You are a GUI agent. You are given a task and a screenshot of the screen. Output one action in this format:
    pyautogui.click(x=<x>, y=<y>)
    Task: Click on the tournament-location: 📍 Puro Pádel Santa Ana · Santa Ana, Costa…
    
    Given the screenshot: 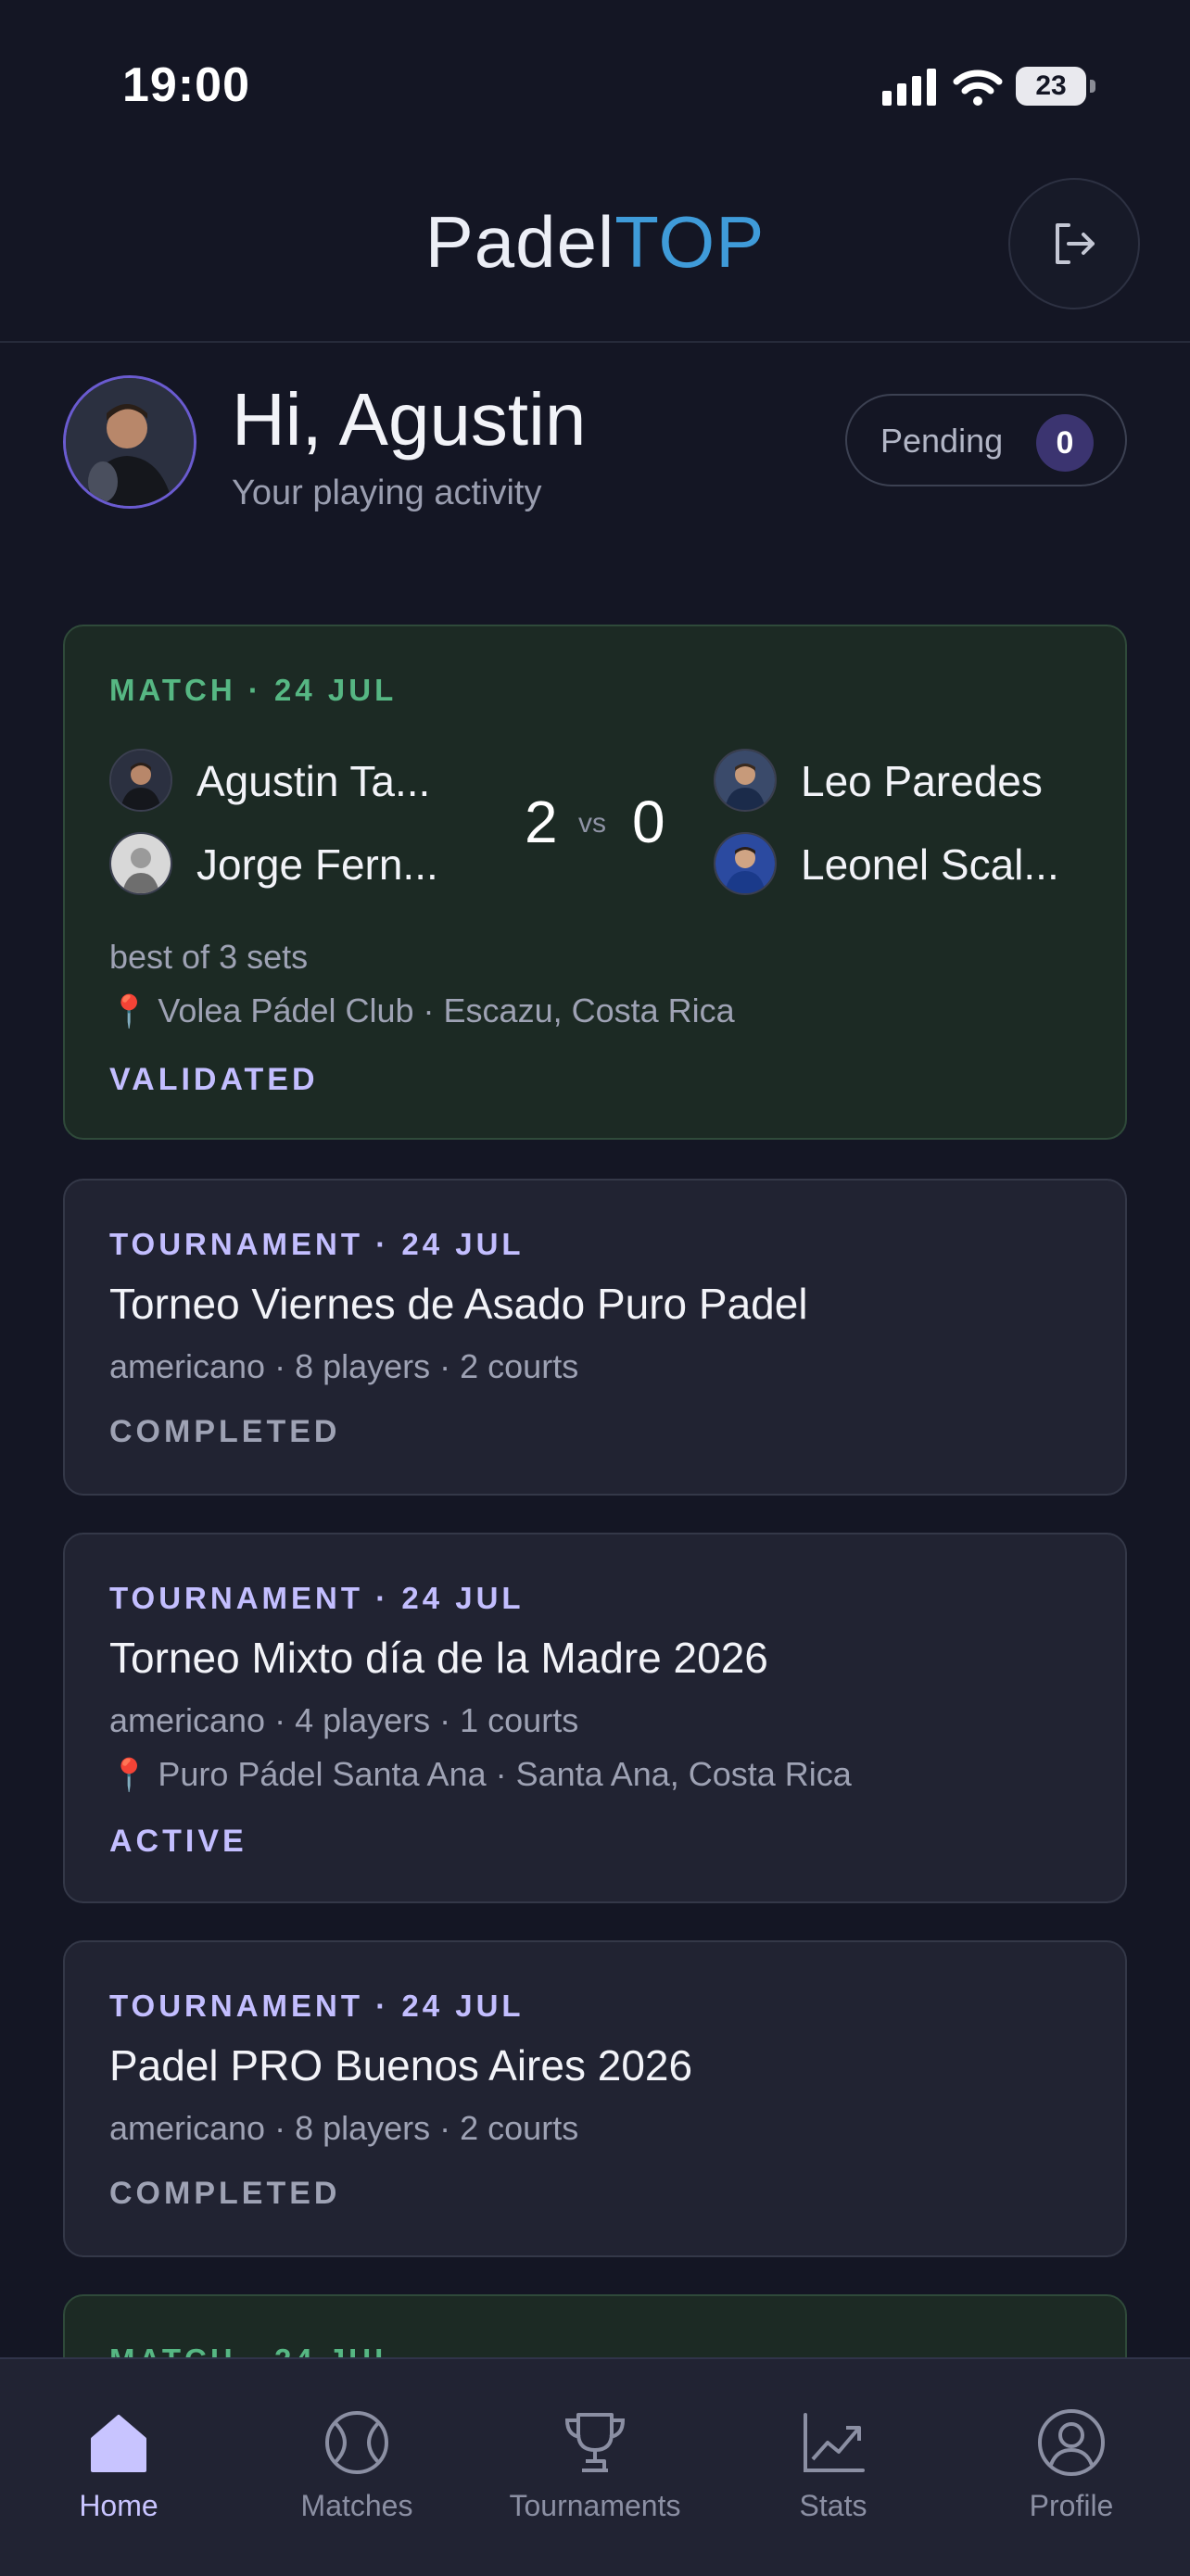 What is the action you would take?
    pyautogui.click(x=480, y=1774)
    